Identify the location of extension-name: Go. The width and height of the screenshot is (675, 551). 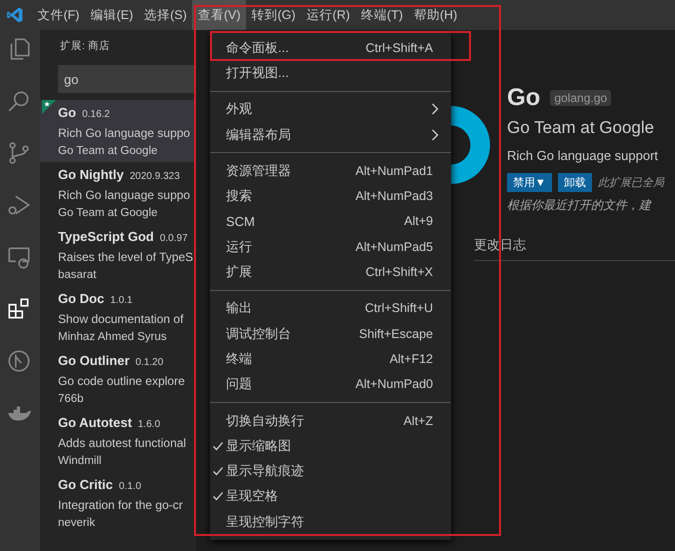
(67, 112).